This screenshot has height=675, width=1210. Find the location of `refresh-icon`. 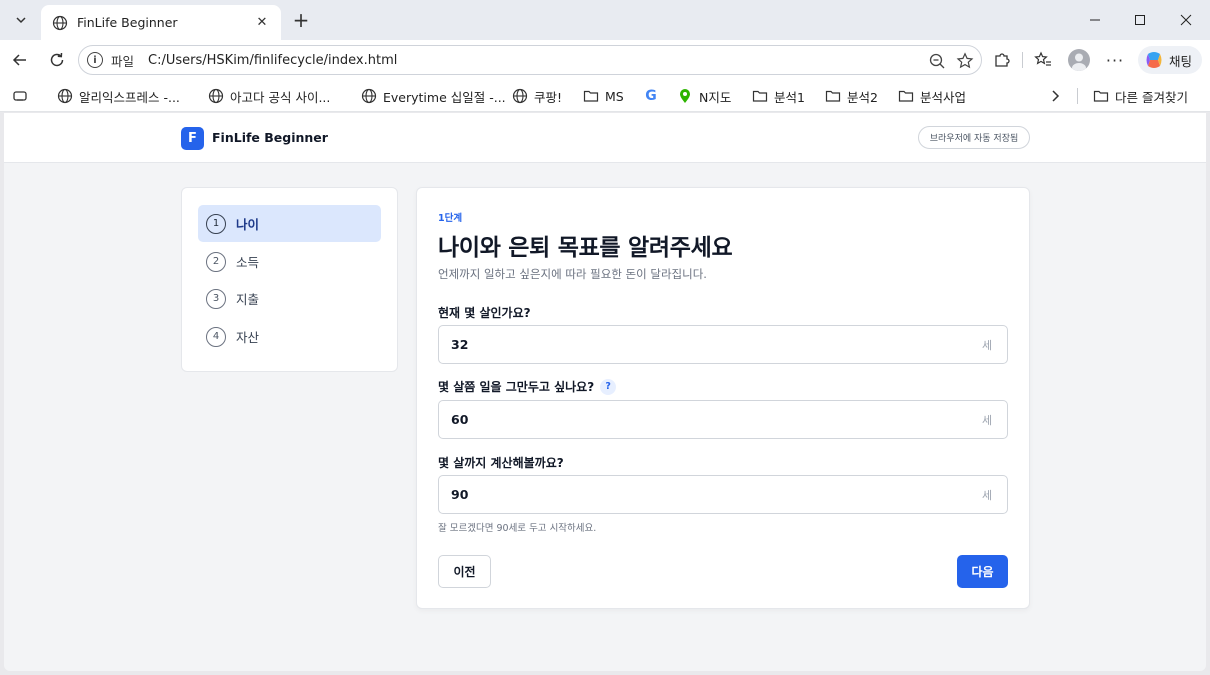

refresh-icon is located at coordinates (57, 59).